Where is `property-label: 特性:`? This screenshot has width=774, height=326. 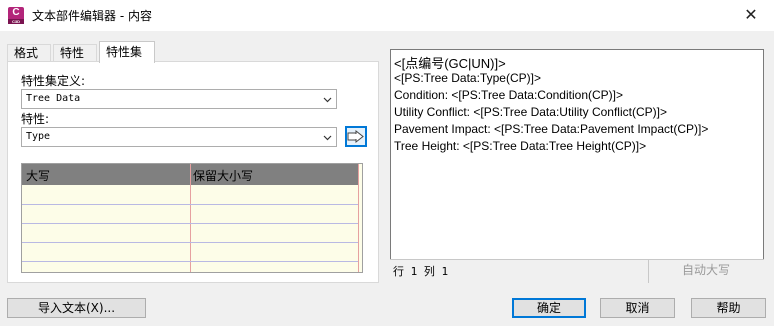 property-label: 特性: is located at coordinates (35, 119).